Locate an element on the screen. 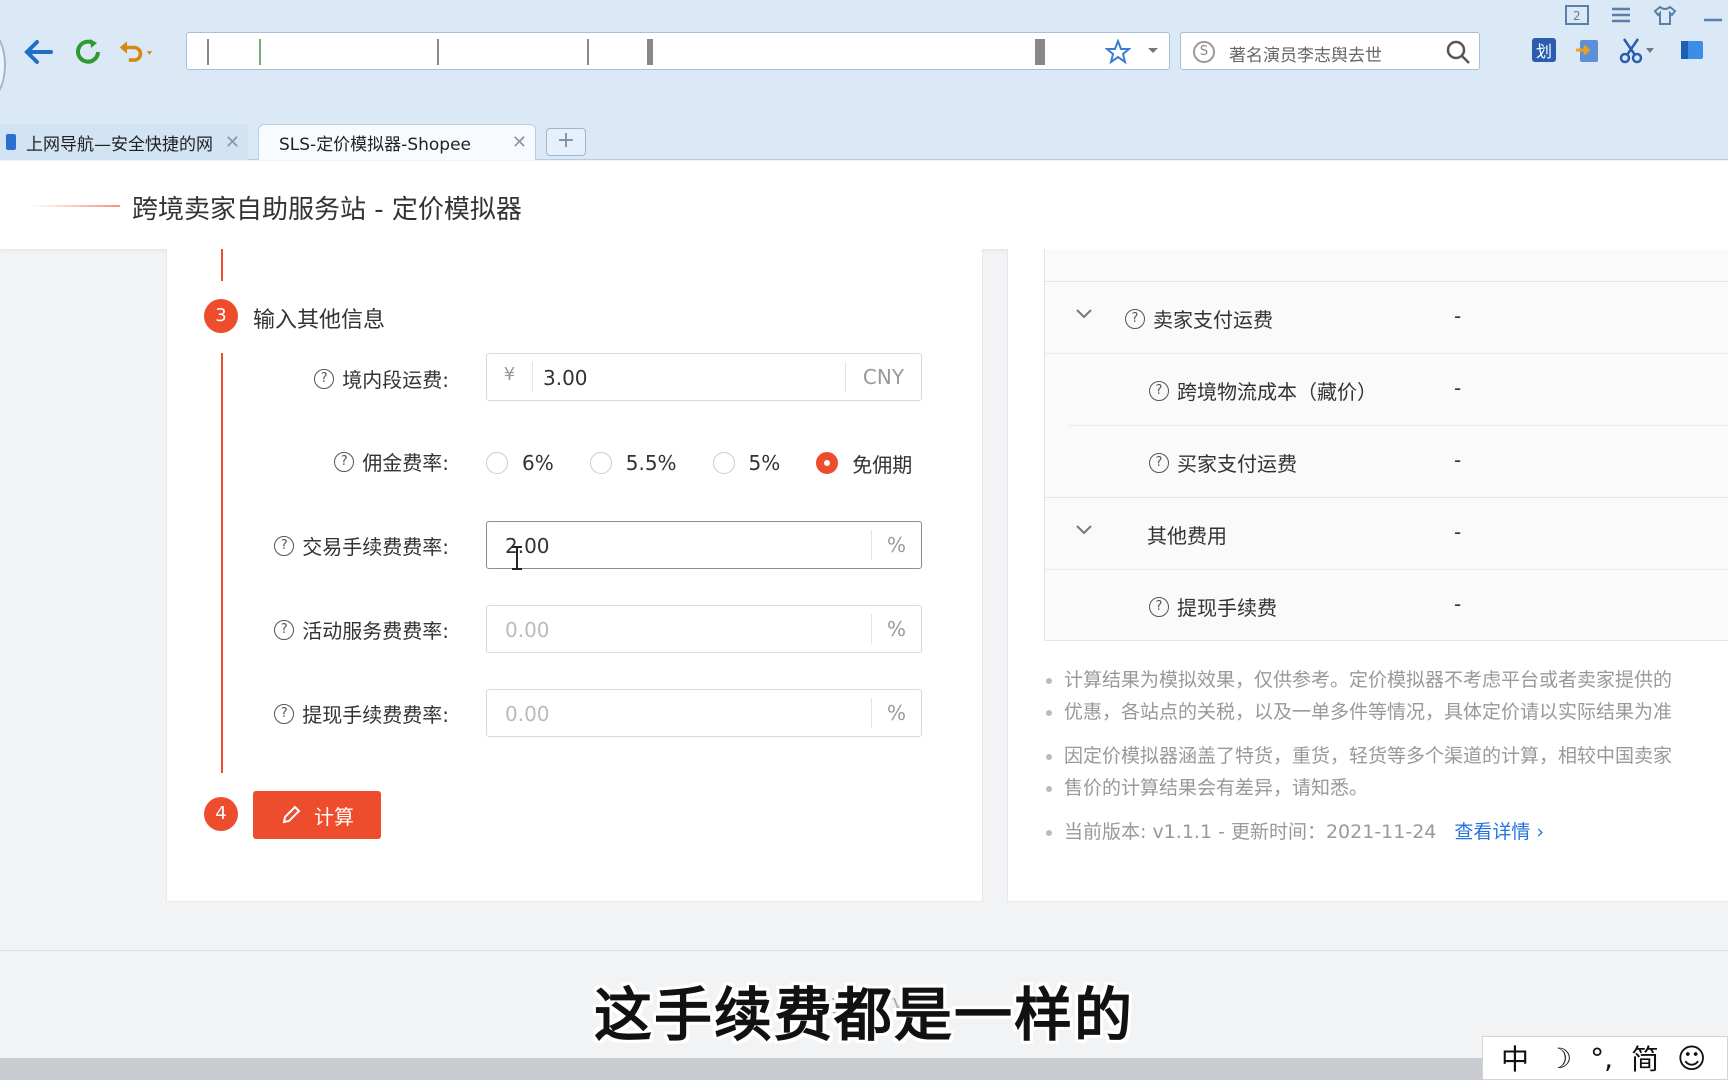 The image size is (1728, 1080). calculate-button: 计算 is located at coordinates (317, 815).